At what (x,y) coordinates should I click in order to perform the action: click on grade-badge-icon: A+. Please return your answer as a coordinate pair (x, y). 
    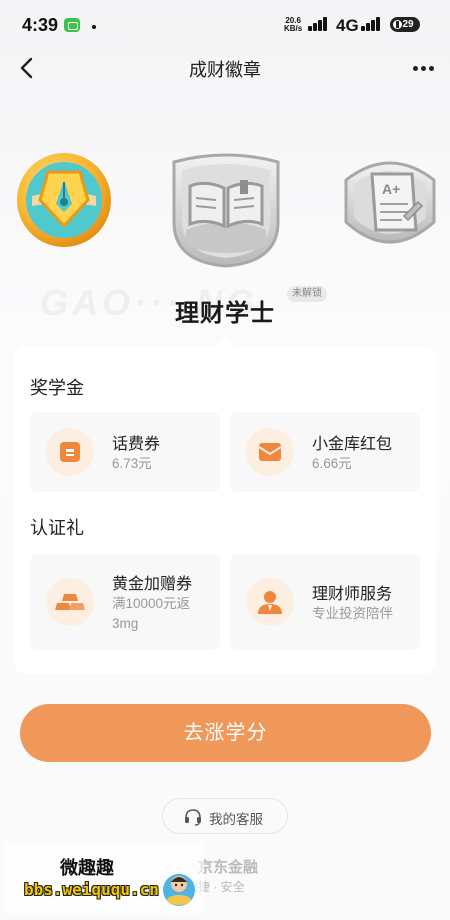
    Looking at the image, I should click on (390, 202).